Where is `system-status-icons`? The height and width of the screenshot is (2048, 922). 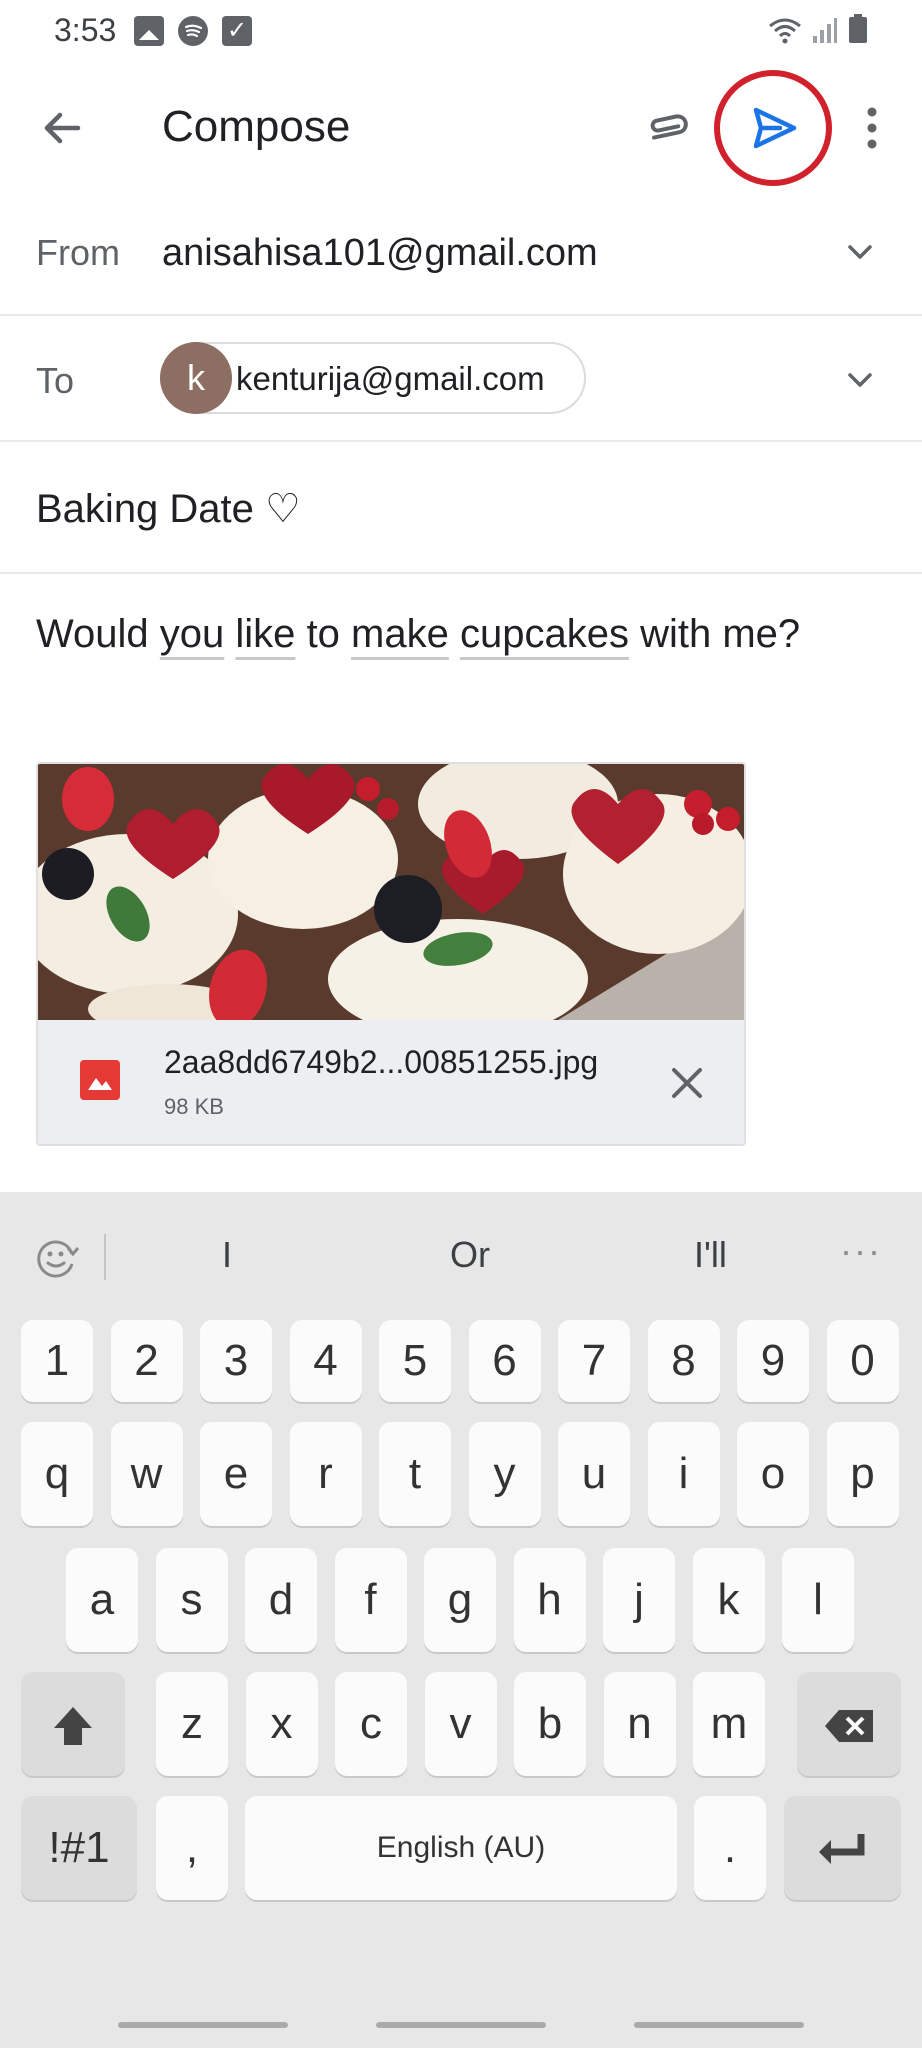 system-status-icons is located at coordinates (818, 29).